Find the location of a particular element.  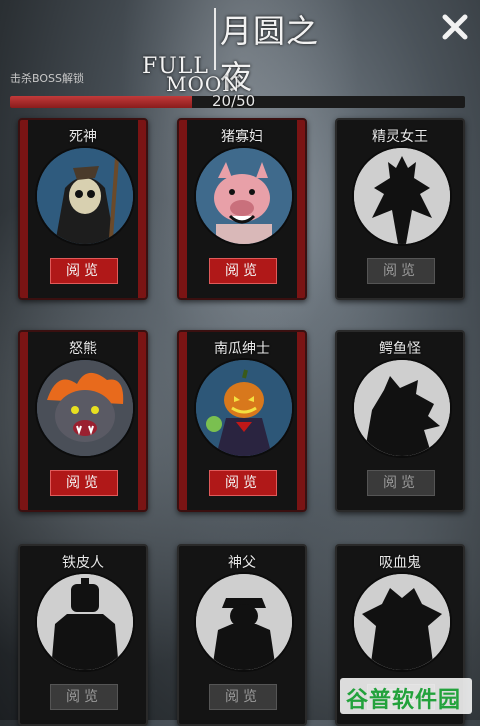

reaper-portrait-icon is located at coordinates (85, 196).